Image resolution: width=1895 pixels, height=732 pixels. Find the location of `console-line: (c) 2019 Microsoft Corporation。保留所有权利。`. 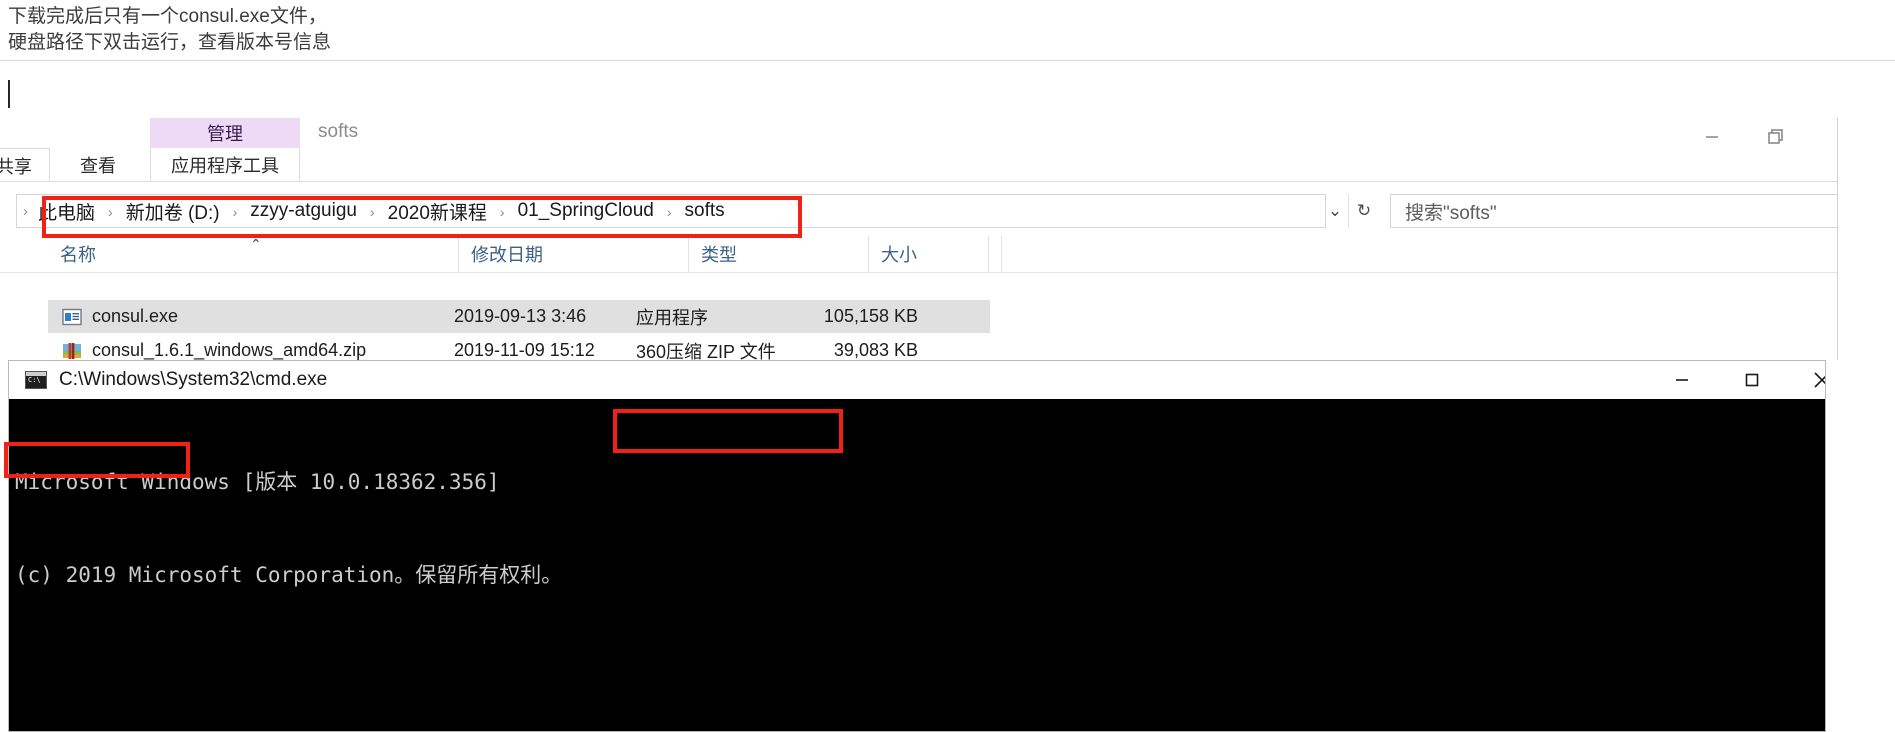

console-line: (c) 2019 Microsoft Corporation。保留所有权利。 is located at coordinates (289, 575).